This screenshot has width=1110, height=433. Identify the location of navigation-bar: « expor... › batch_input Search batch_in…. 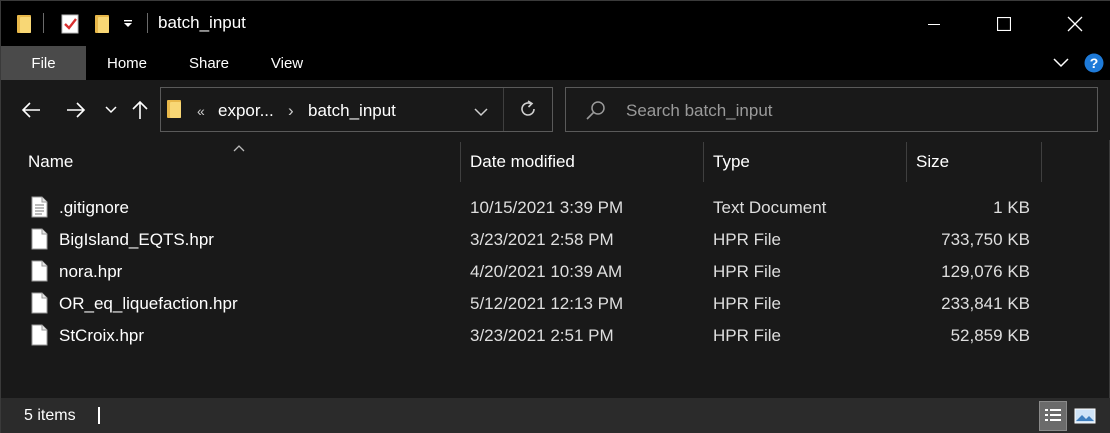
(555, 110).